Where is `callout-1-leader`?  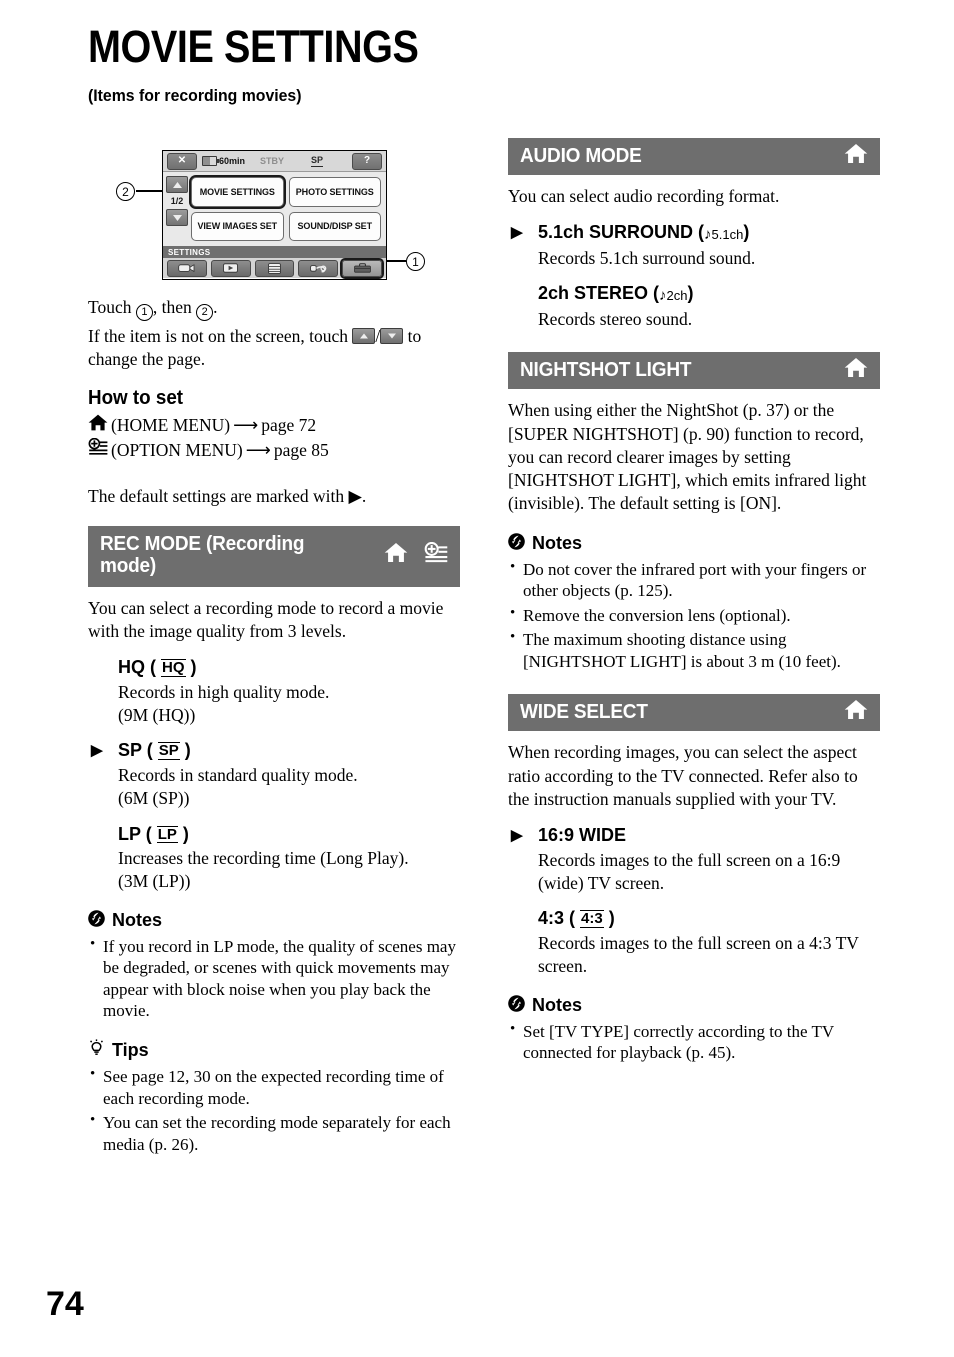 callout-1-leader is located at coordinates (395, 261).